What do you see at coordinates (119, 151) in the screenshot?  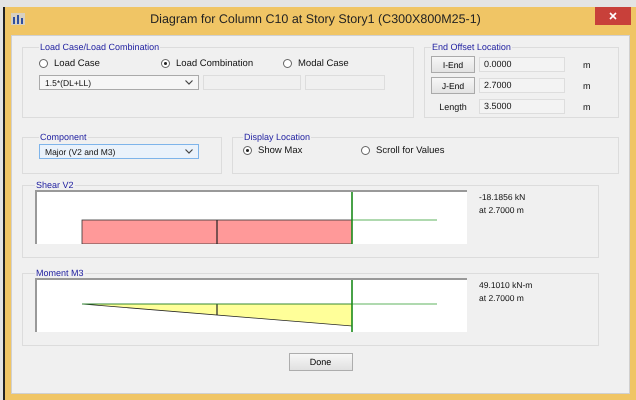 I see `combo-dropdown: Major (V2 and M3)` at bounding box center [119, 151].